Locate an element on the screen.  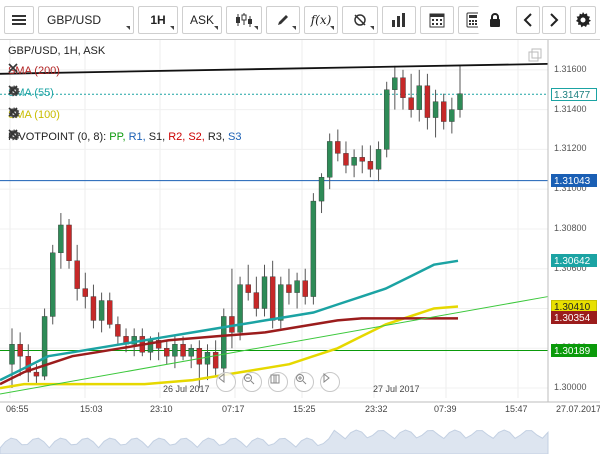
legend-sma100: SMA (100) is located at coordinates (50, 115).